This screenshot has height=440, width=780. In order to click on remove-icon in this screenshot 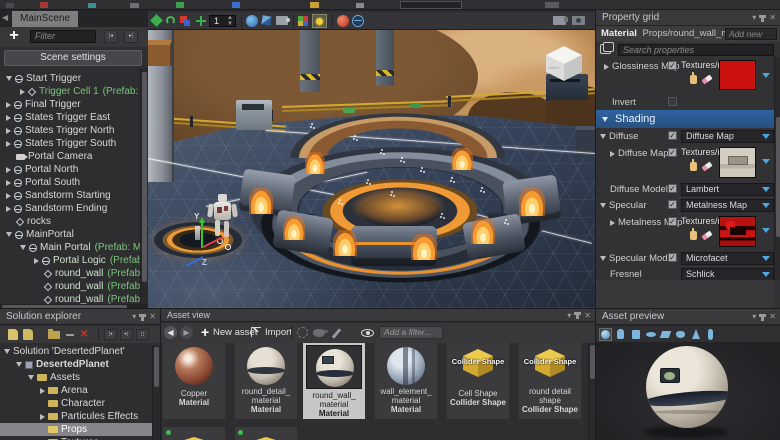, I will do `click(70, 335)`.